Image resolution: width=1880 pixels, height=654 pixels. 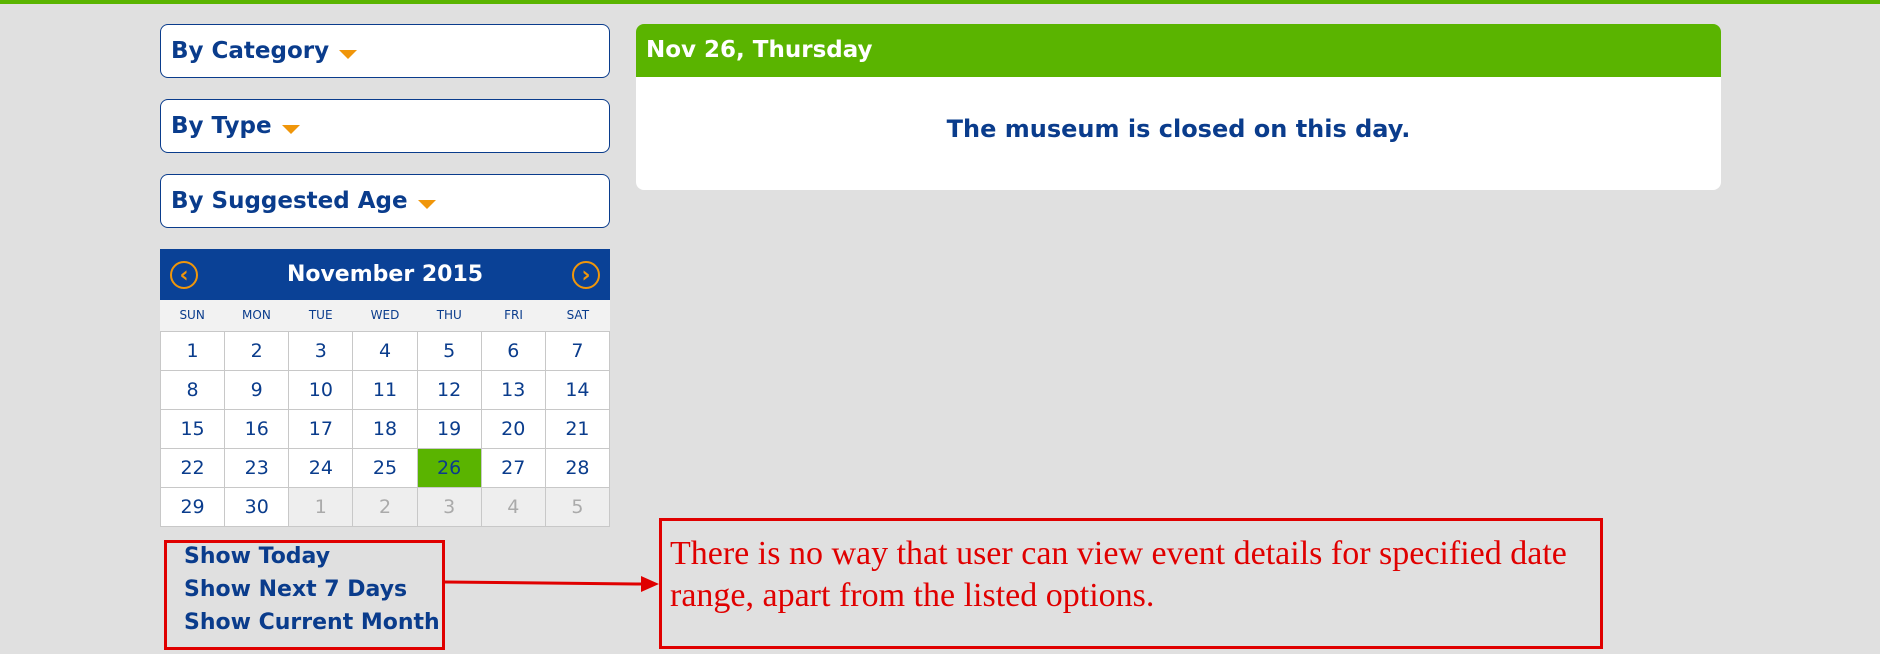 I want to click on calendar-day: 24, so click(x=321, y=468).